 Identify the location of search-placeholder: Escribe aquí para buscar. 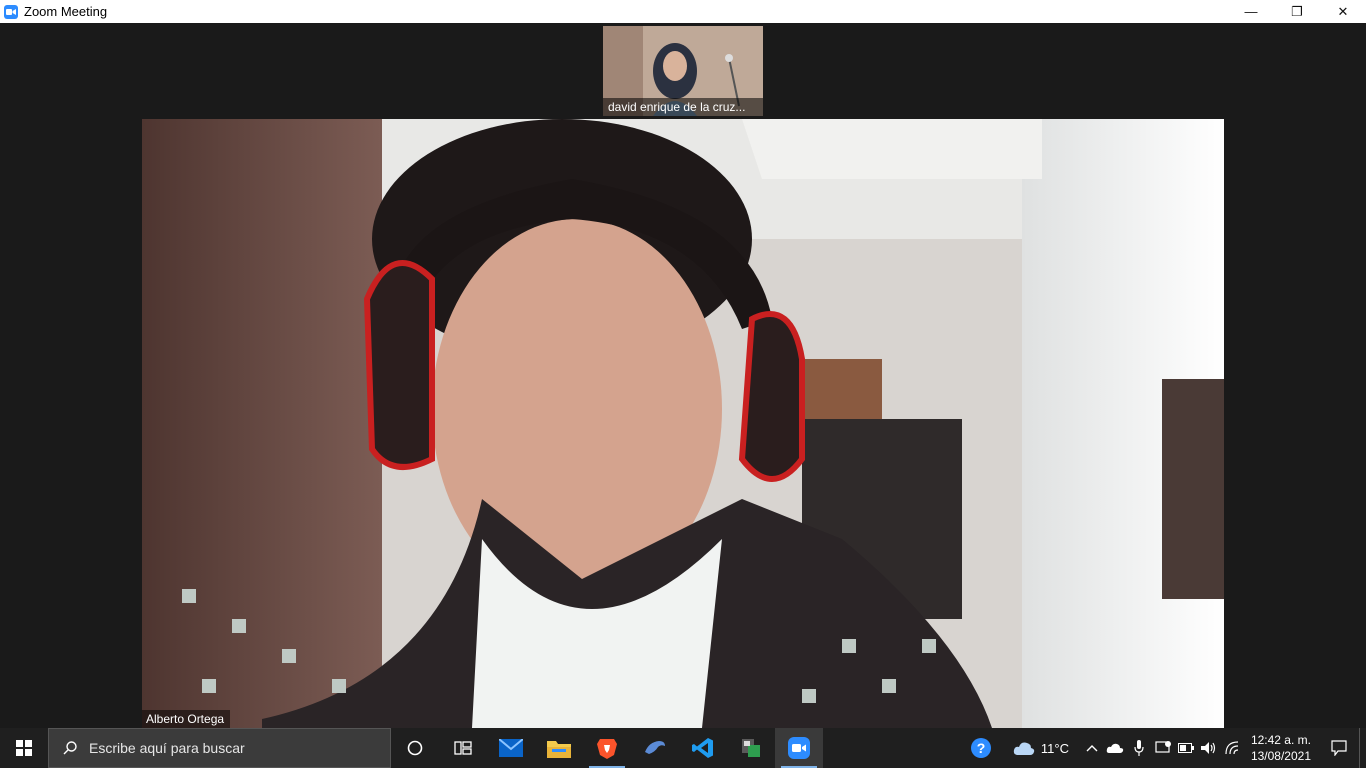
(167, 748).